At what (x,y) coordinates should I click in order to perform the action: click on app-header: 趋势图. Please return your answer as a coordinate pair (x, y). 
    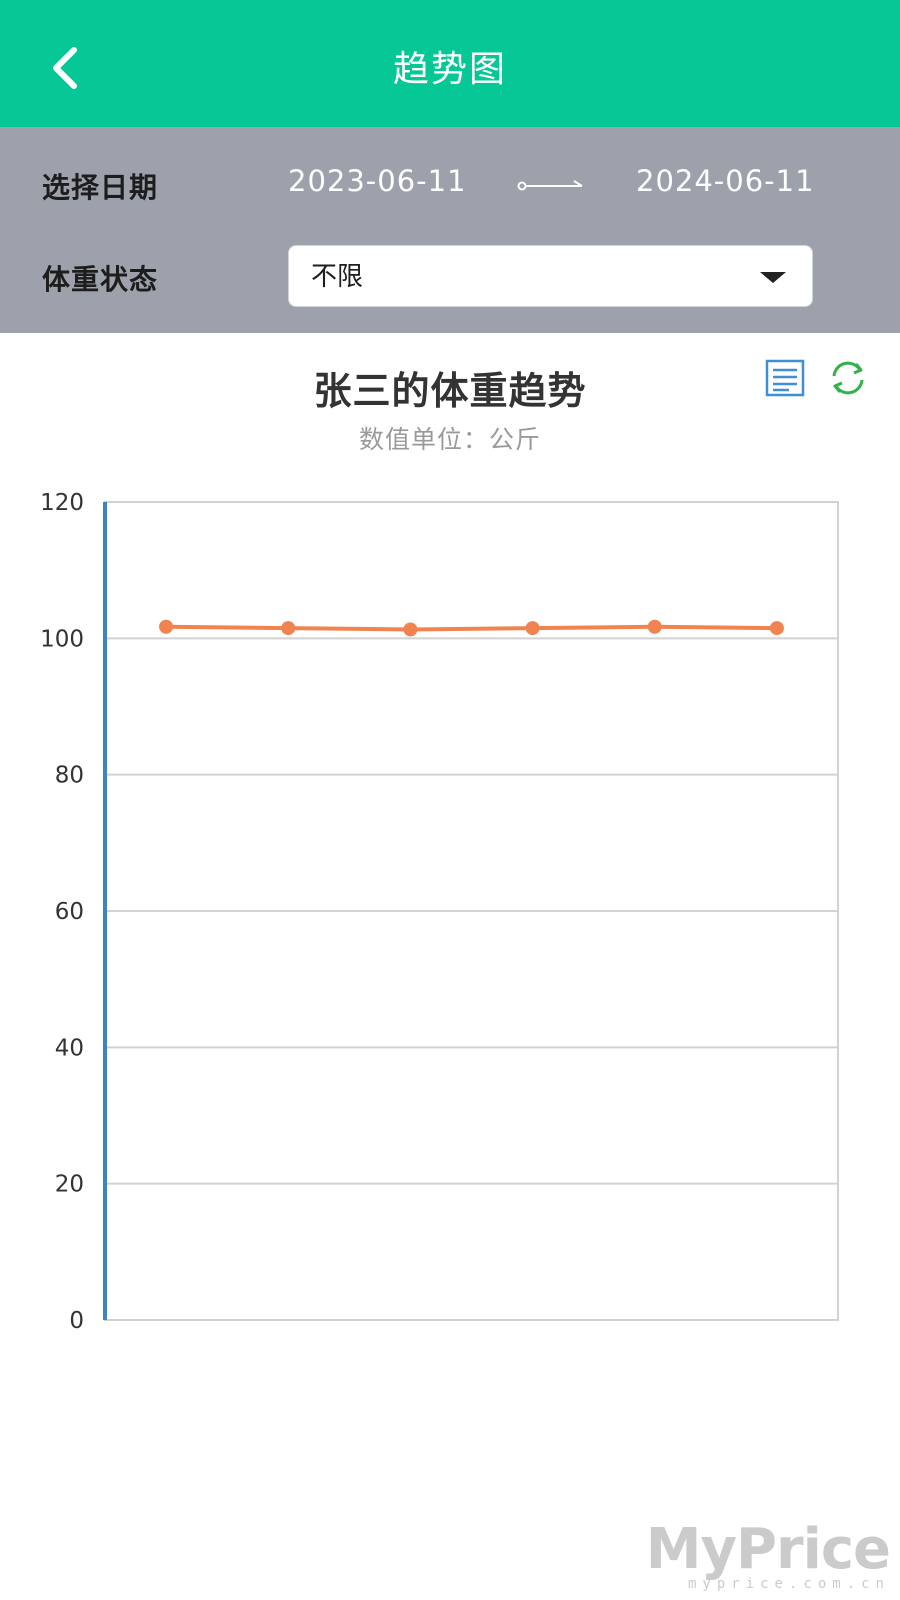
    Looking at the image, I should click on (450, 63).